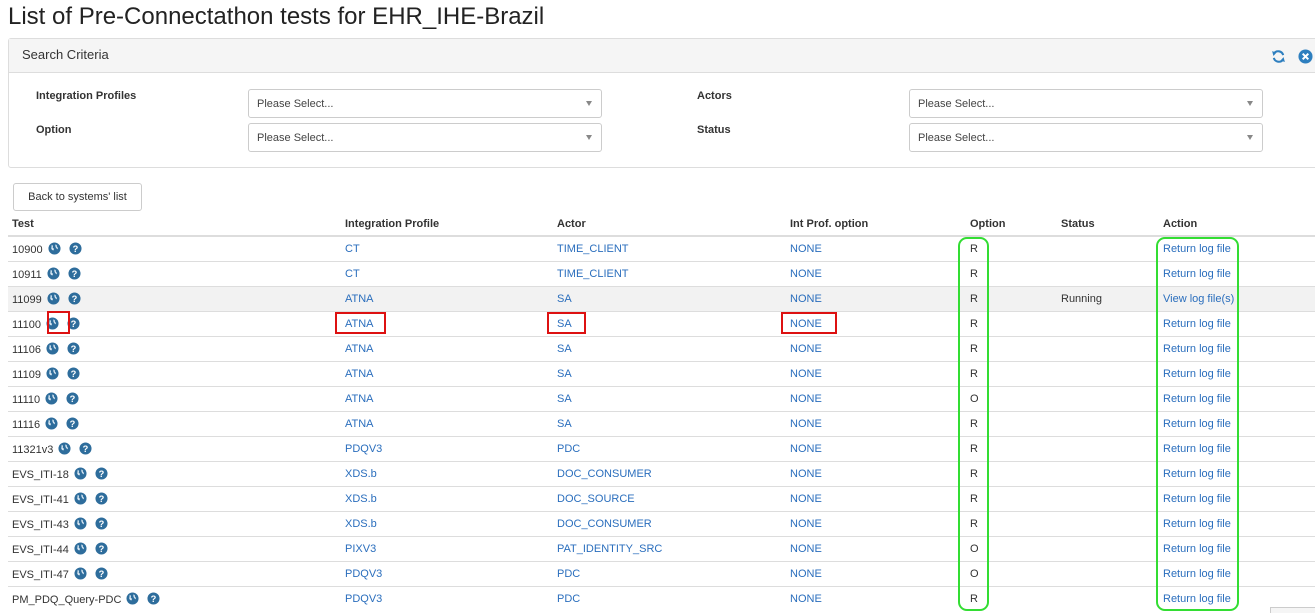 The width and height of the screenshot is (1315, 613). What do you see at coordinates (1198, 299) in the screenshot?
I see `action-link: View log file(s)` at bounding box center [1198, 299].